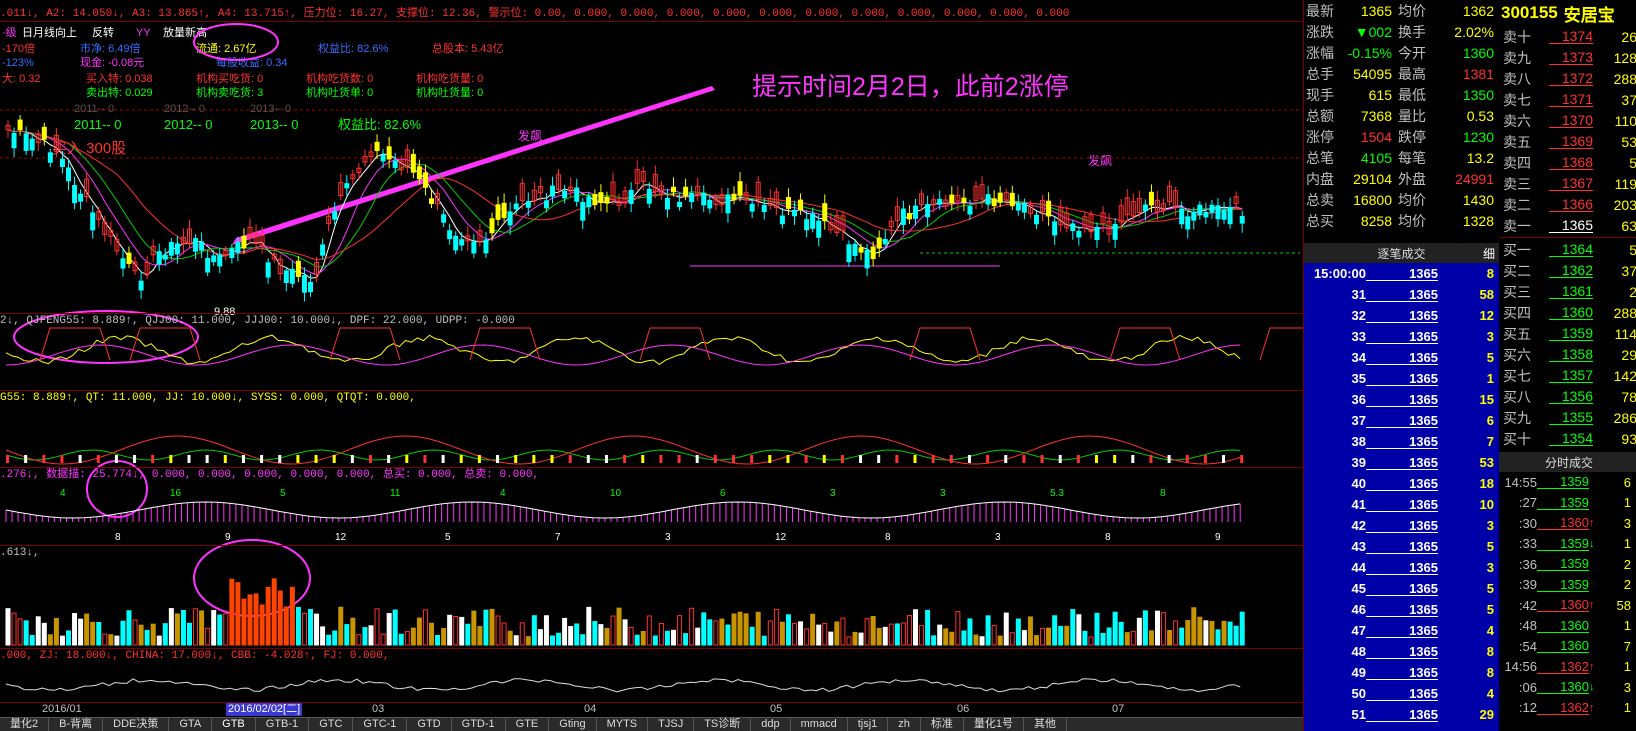  I want to click on tick-volume: 5, so click(1490, 609).